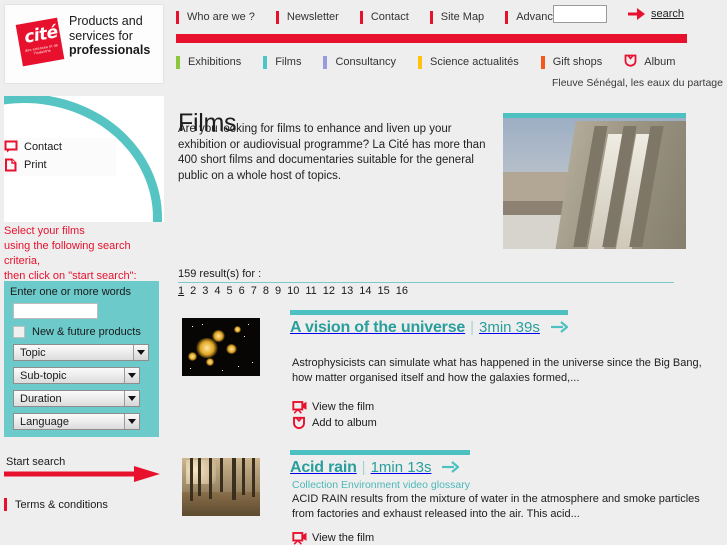  I want to click on top-nav-item-site-map: Site Map, so click(466, 17).